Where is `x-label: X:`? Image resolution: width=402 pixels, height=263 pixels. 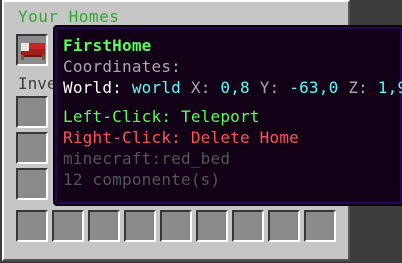 x-label: X: is located at coordinates (200, 87).